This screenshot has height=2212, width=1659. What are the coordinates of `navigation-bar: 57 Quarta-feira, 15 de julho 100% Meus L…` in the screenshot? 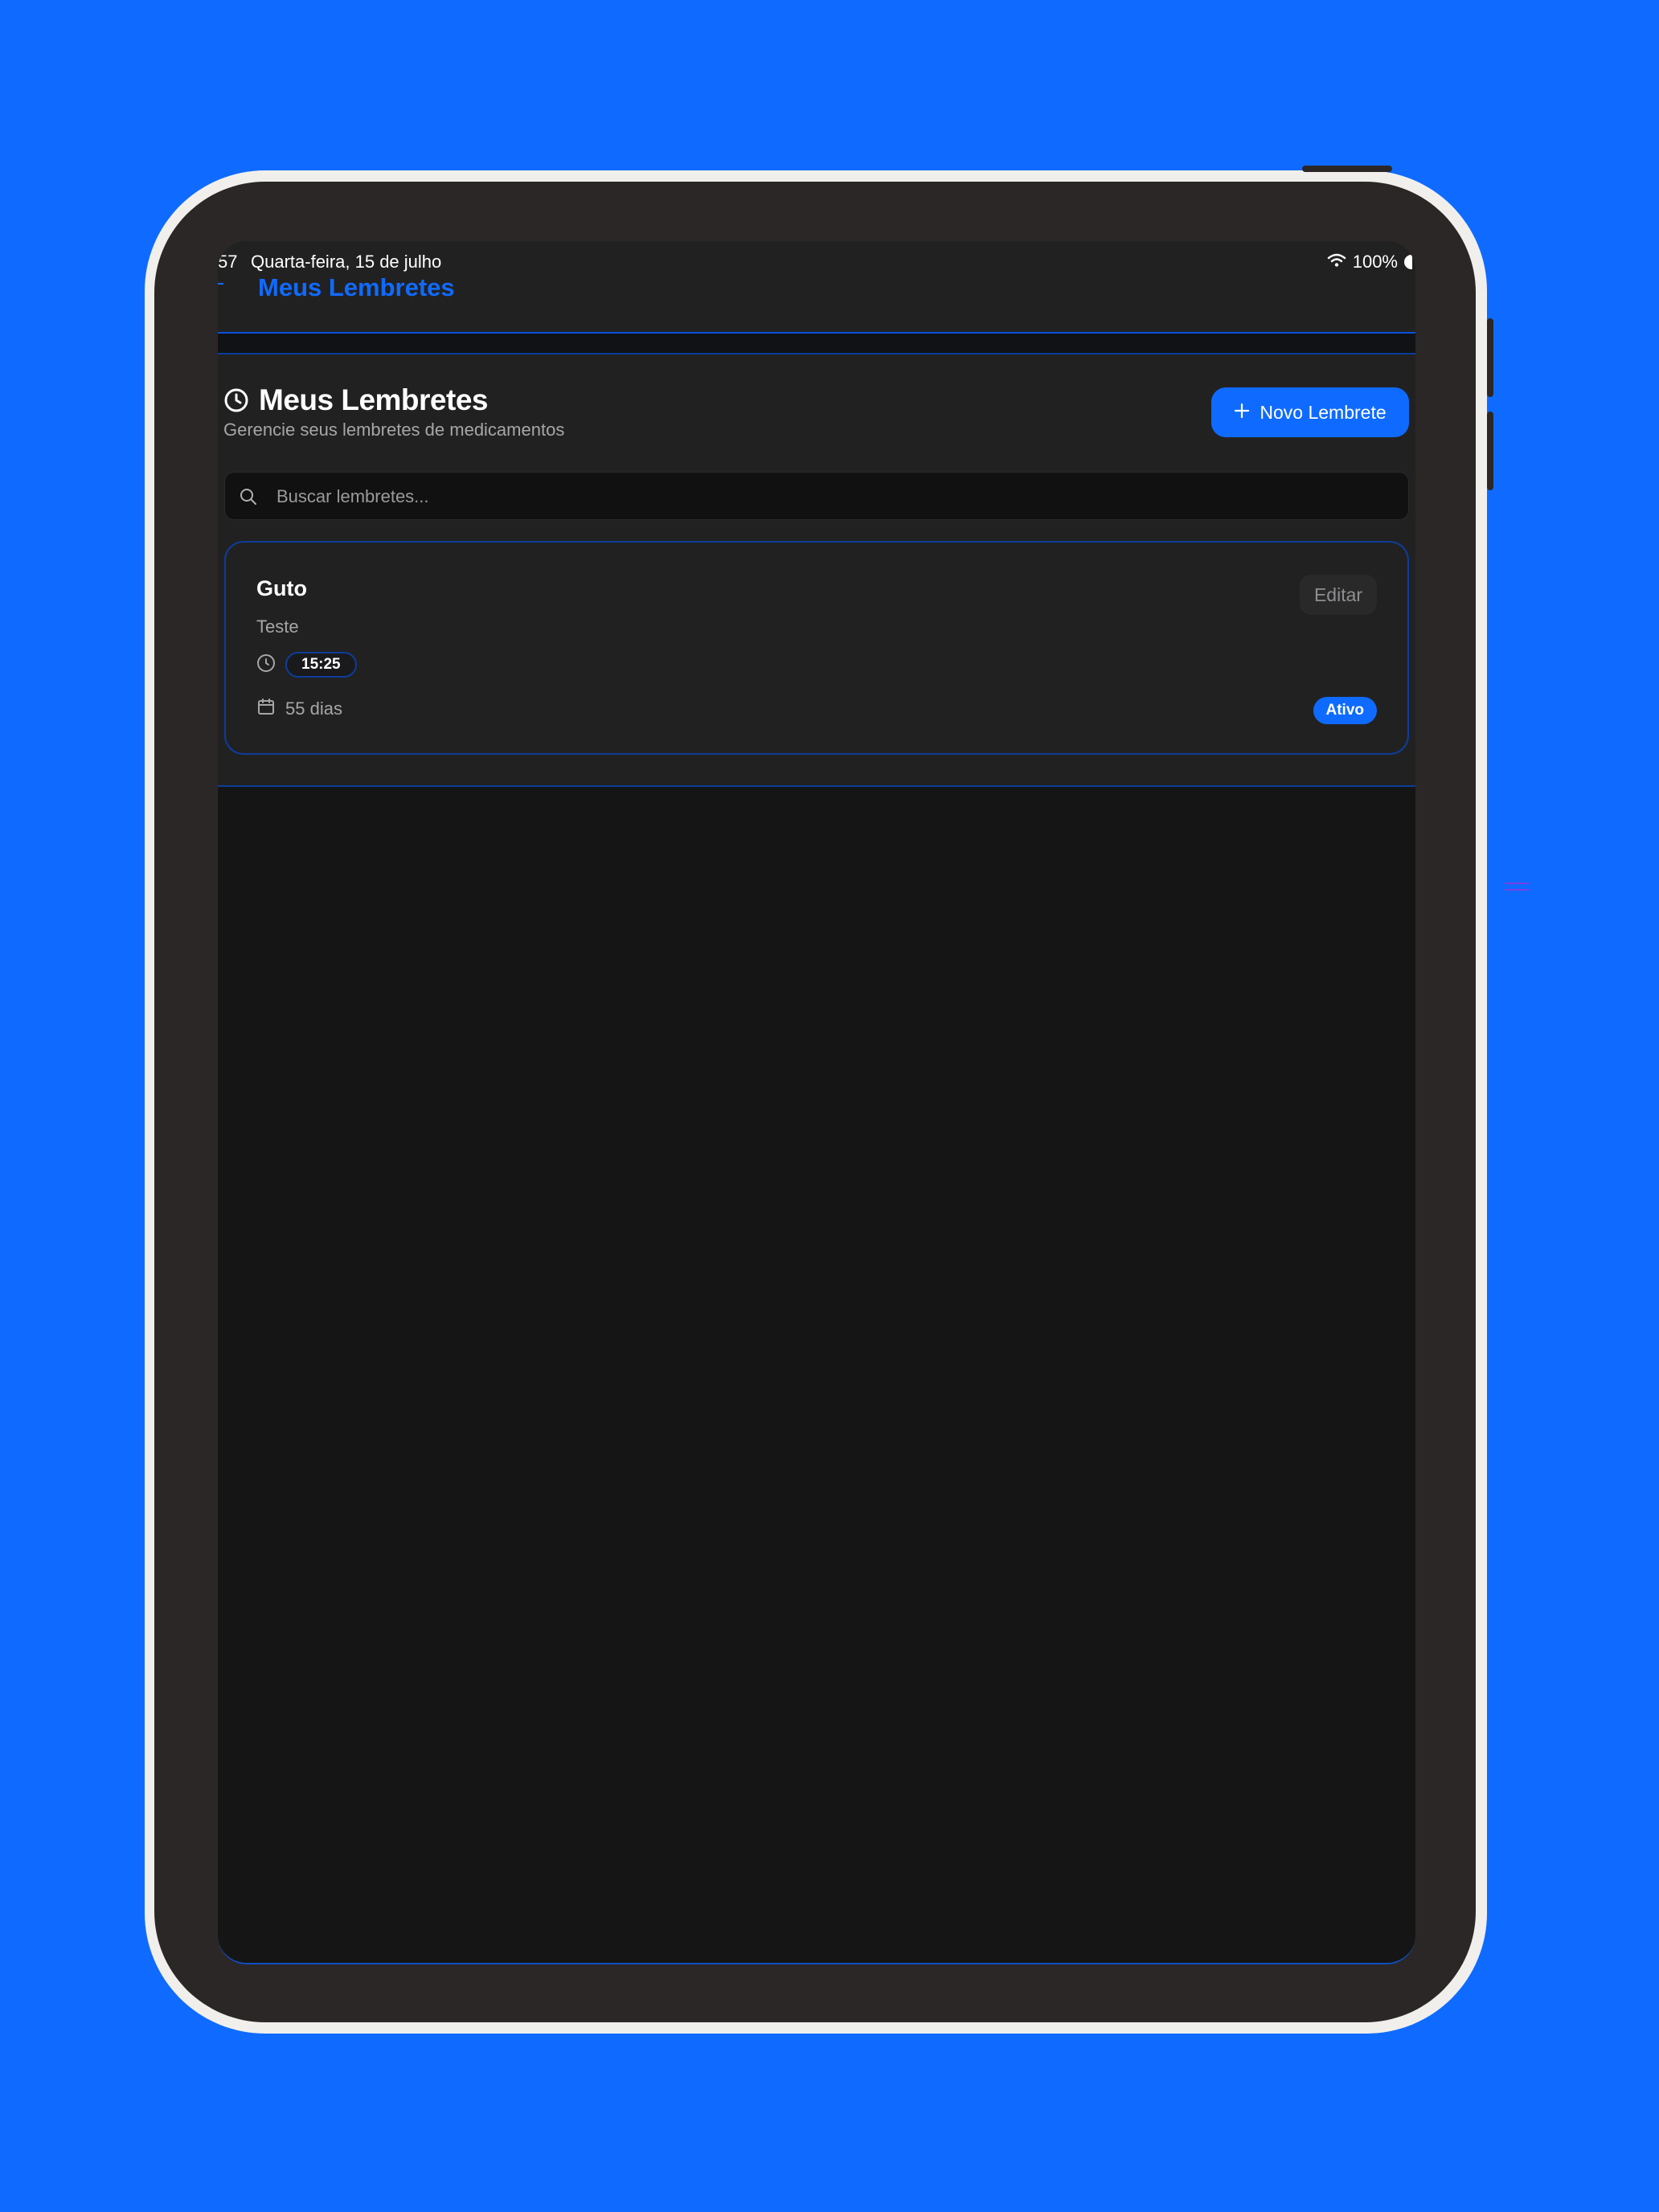 It's located at (816, 287).